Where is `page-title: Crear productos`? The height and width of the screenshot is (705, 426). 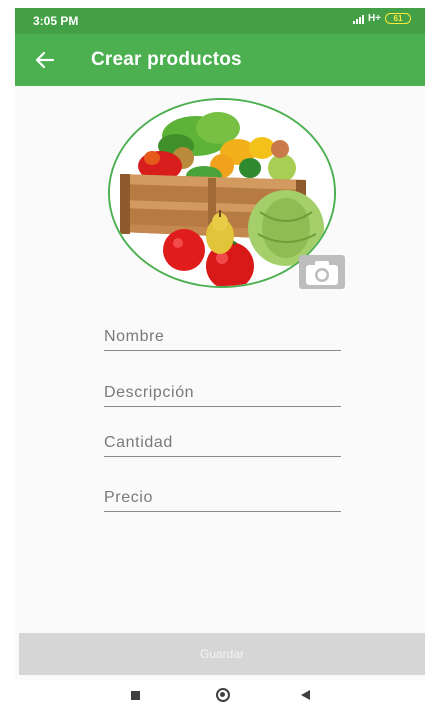 page-title: Crear productos is located at coordinates (166, 59).